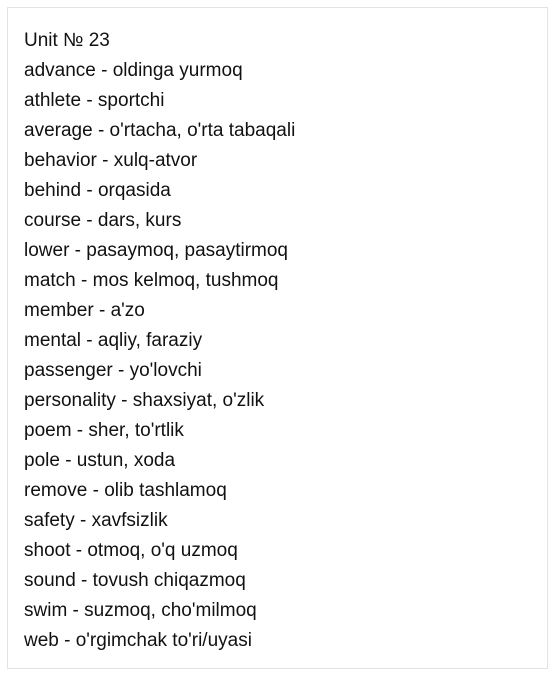 This screenshot has height=676, width=555. What do you see at coordinates (160, 130) in the screenshot?
I see `vocabulary-entry: average - o'rtacha, o'rta tabaqali` at bounding box center [160, 130].